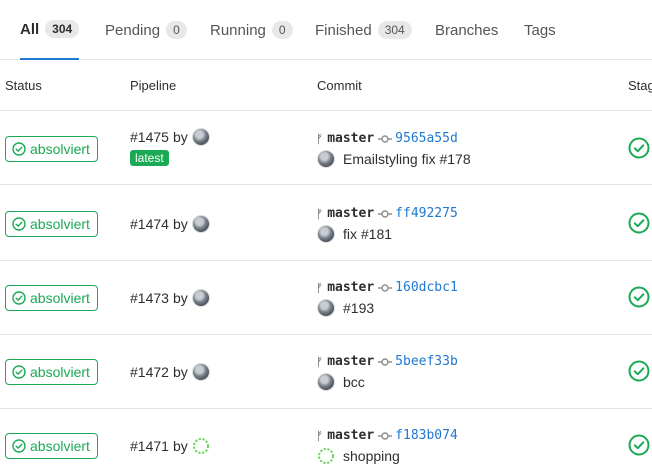 The height and width of the screenshot is (469, 652). Describe the element at coordinates (426, 435) in the screenshot. I see `commit-sha-link: f183b074` at that location.